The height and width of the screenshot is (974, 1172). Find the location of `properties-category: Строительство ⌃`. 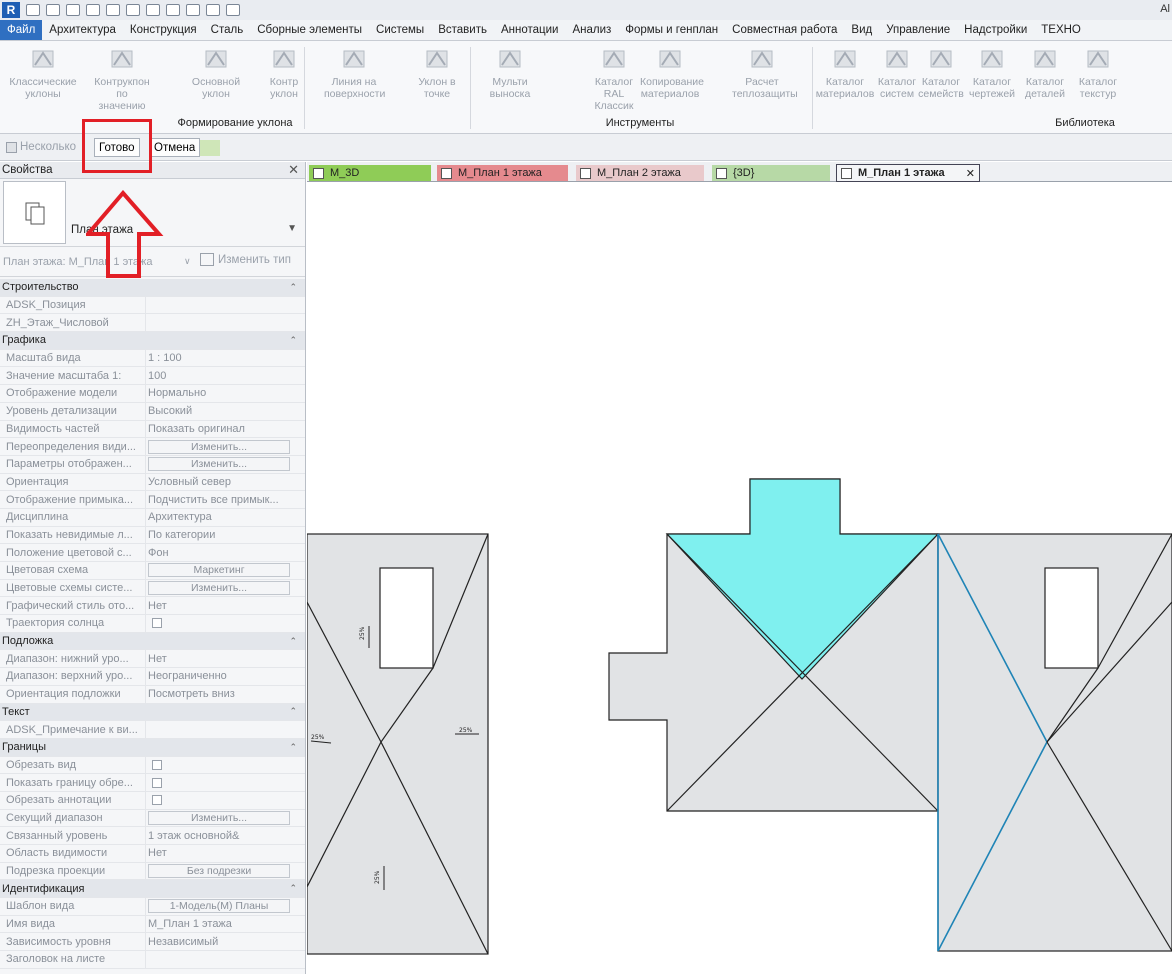

properties-category: Строительство ⌃ is located at coordinates (152, 288).